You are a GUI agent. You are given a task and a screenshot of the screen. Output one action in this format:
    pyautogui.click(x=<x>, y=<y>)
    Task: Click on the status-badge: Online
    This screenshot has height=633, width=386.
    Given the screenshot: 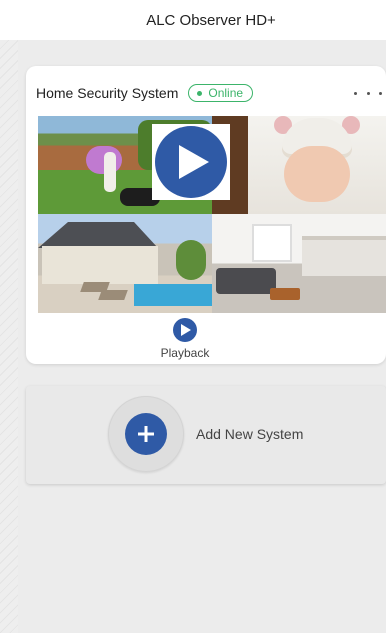 What is the action you would take?
    pyautogui.click(x=221, y=93)
    